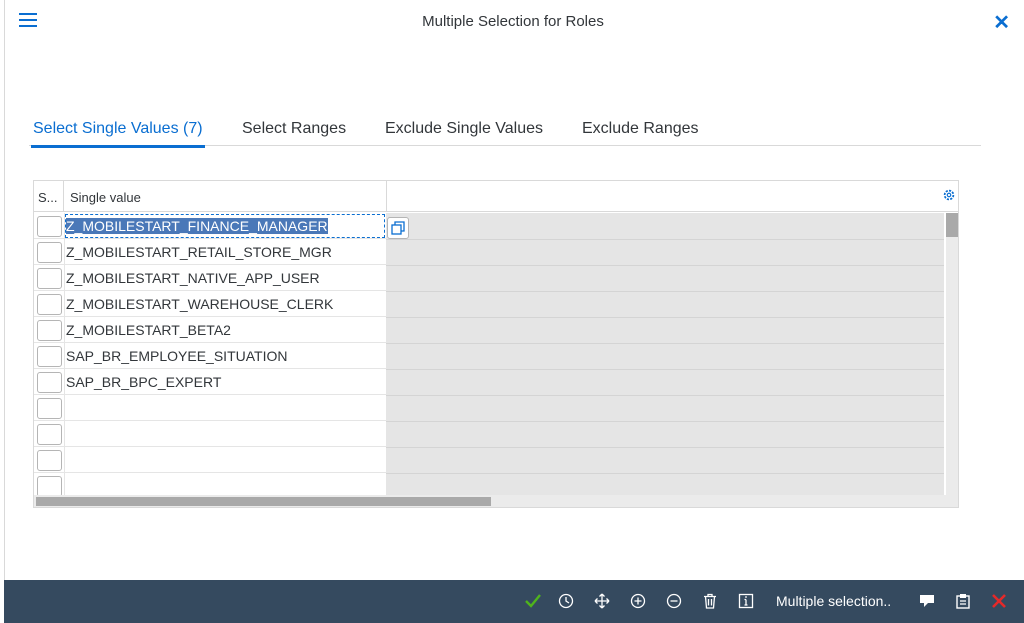 This screenshot has width=1024, height=623. I want to click on tab-exclude-single-values: Exclude Single Values, so click(464, 129).